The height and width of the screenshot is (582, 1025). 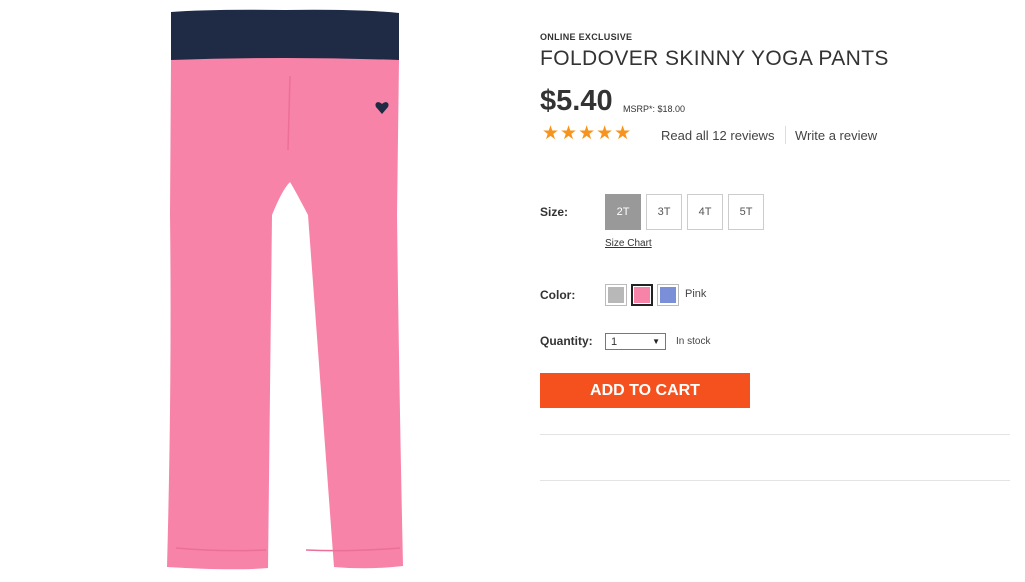 What do you see at coordinates (628, 243) in the screenshot?
I see `size-chart-link: Size Chart` at bounding box center [628, 243].